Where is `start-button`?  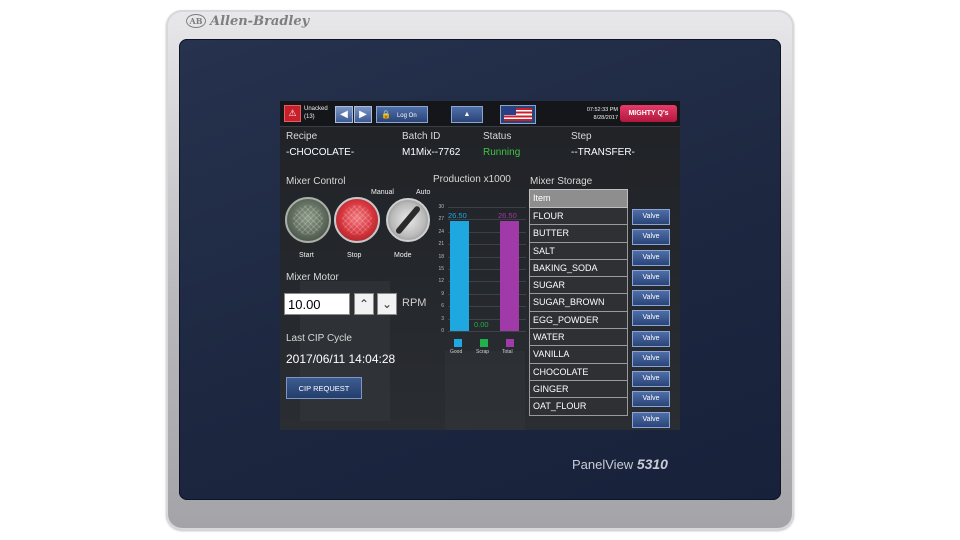 start-button is located at coordinates (308, 220).